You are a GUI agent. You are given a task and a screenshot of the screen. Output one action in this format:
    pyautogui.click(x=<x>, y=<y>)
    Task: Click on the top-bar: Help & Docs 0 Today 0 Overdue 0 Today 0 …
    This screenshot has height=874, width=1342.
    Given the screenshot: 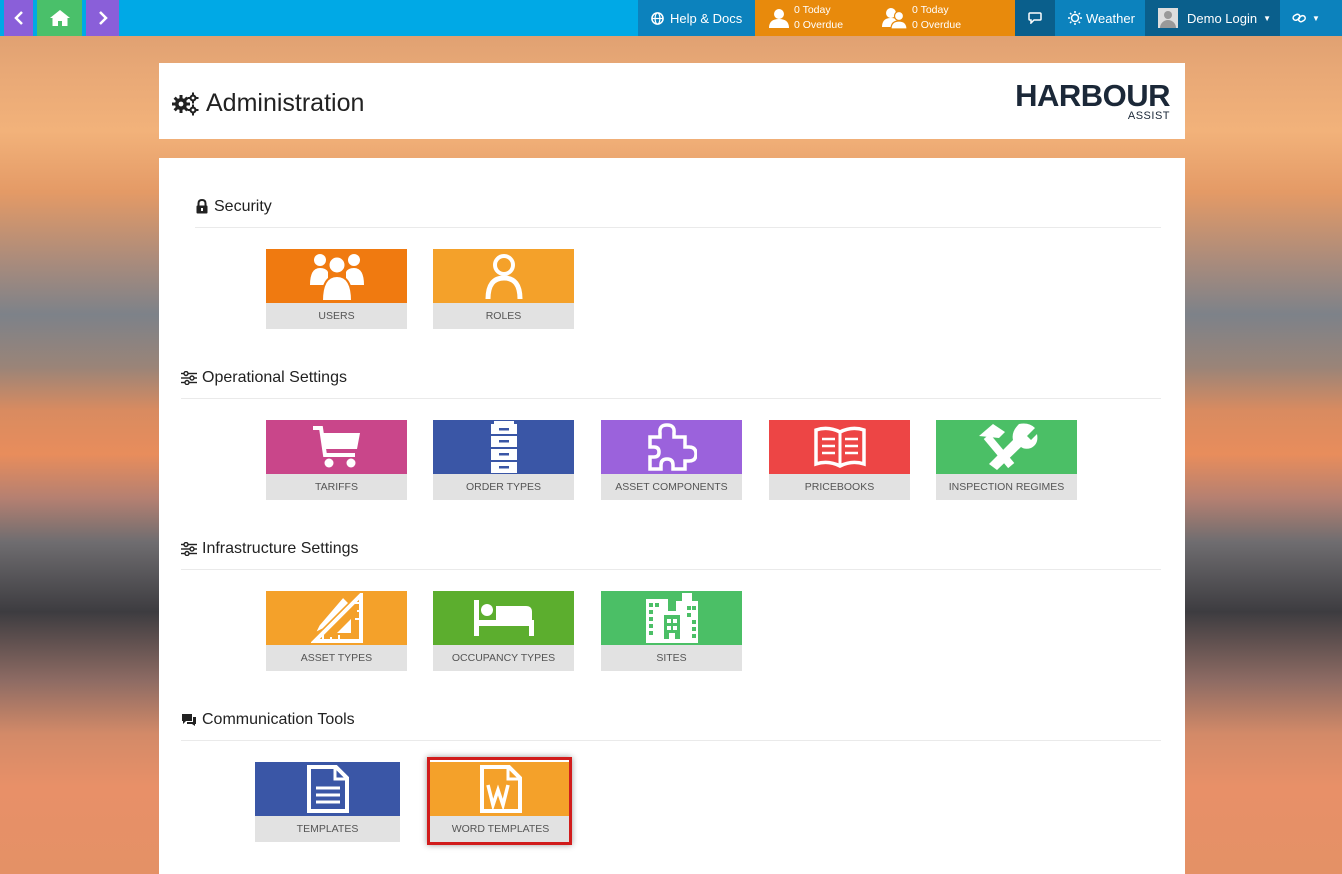 What is the action you would take?
    pyautogui.click(x=671, y=18)
    